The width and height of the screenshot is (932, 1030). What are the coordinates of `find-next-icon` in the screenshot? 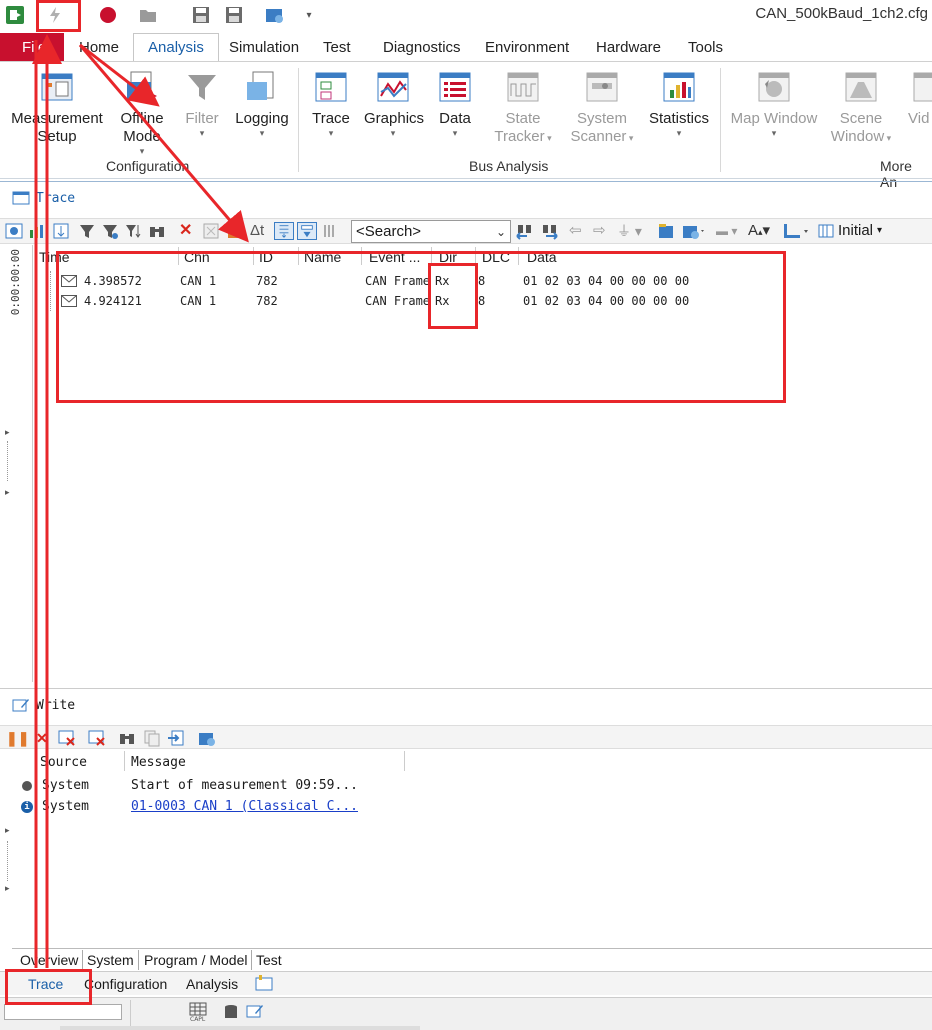 It's located at (550, 231).